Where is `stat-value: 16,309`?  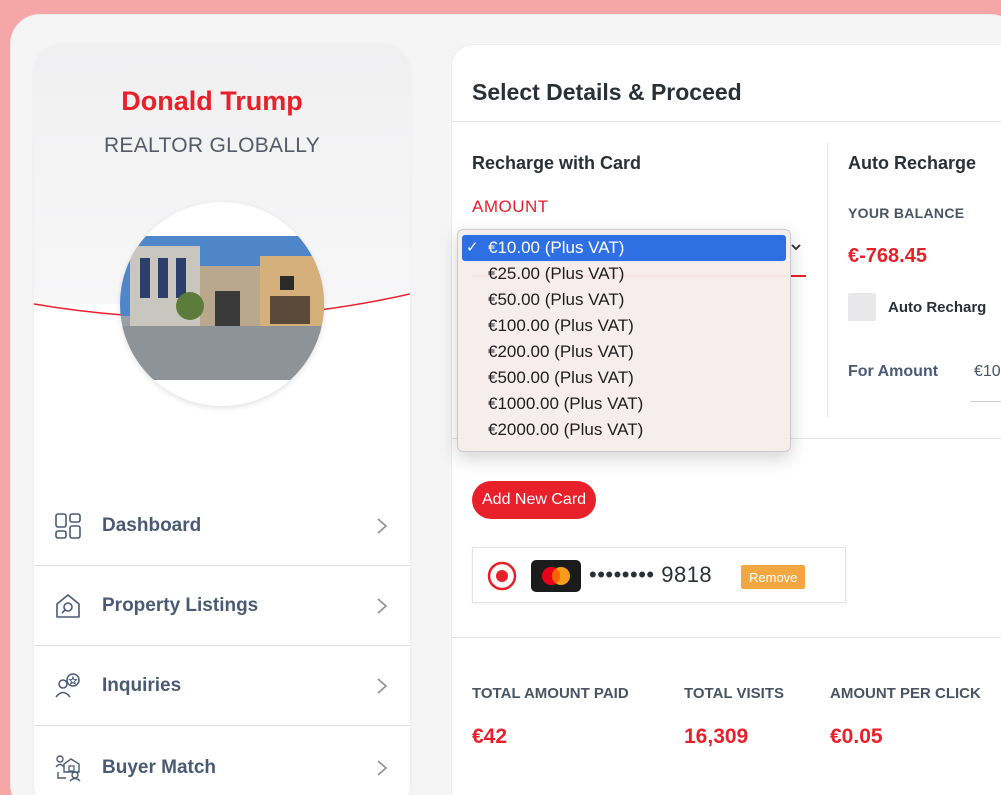 stat-value: 16,309 is located at coordinates (716, 736).